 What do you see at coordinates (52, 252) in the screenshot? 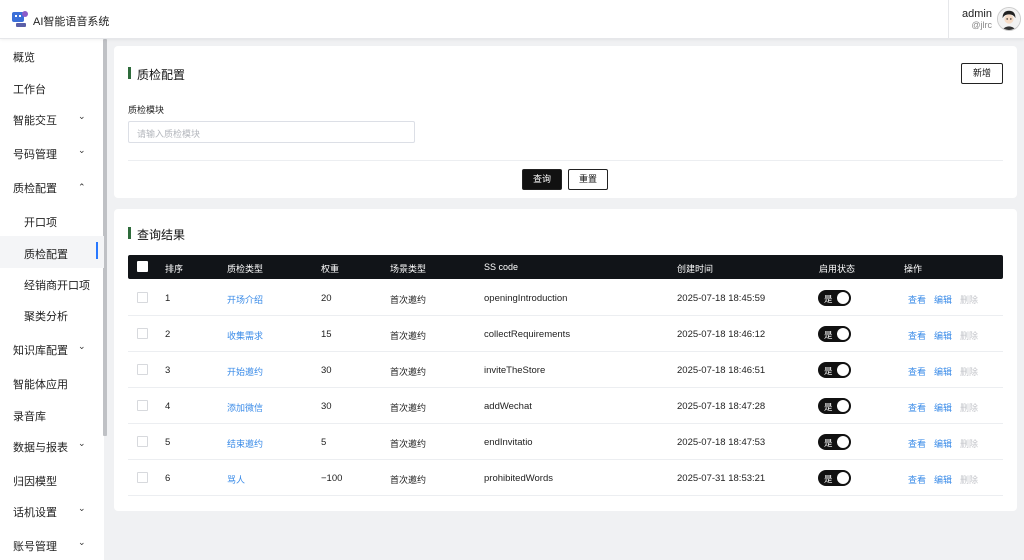
I see `sidebar-item-qc-config: 质检配置` at bounding box center [52, 252].